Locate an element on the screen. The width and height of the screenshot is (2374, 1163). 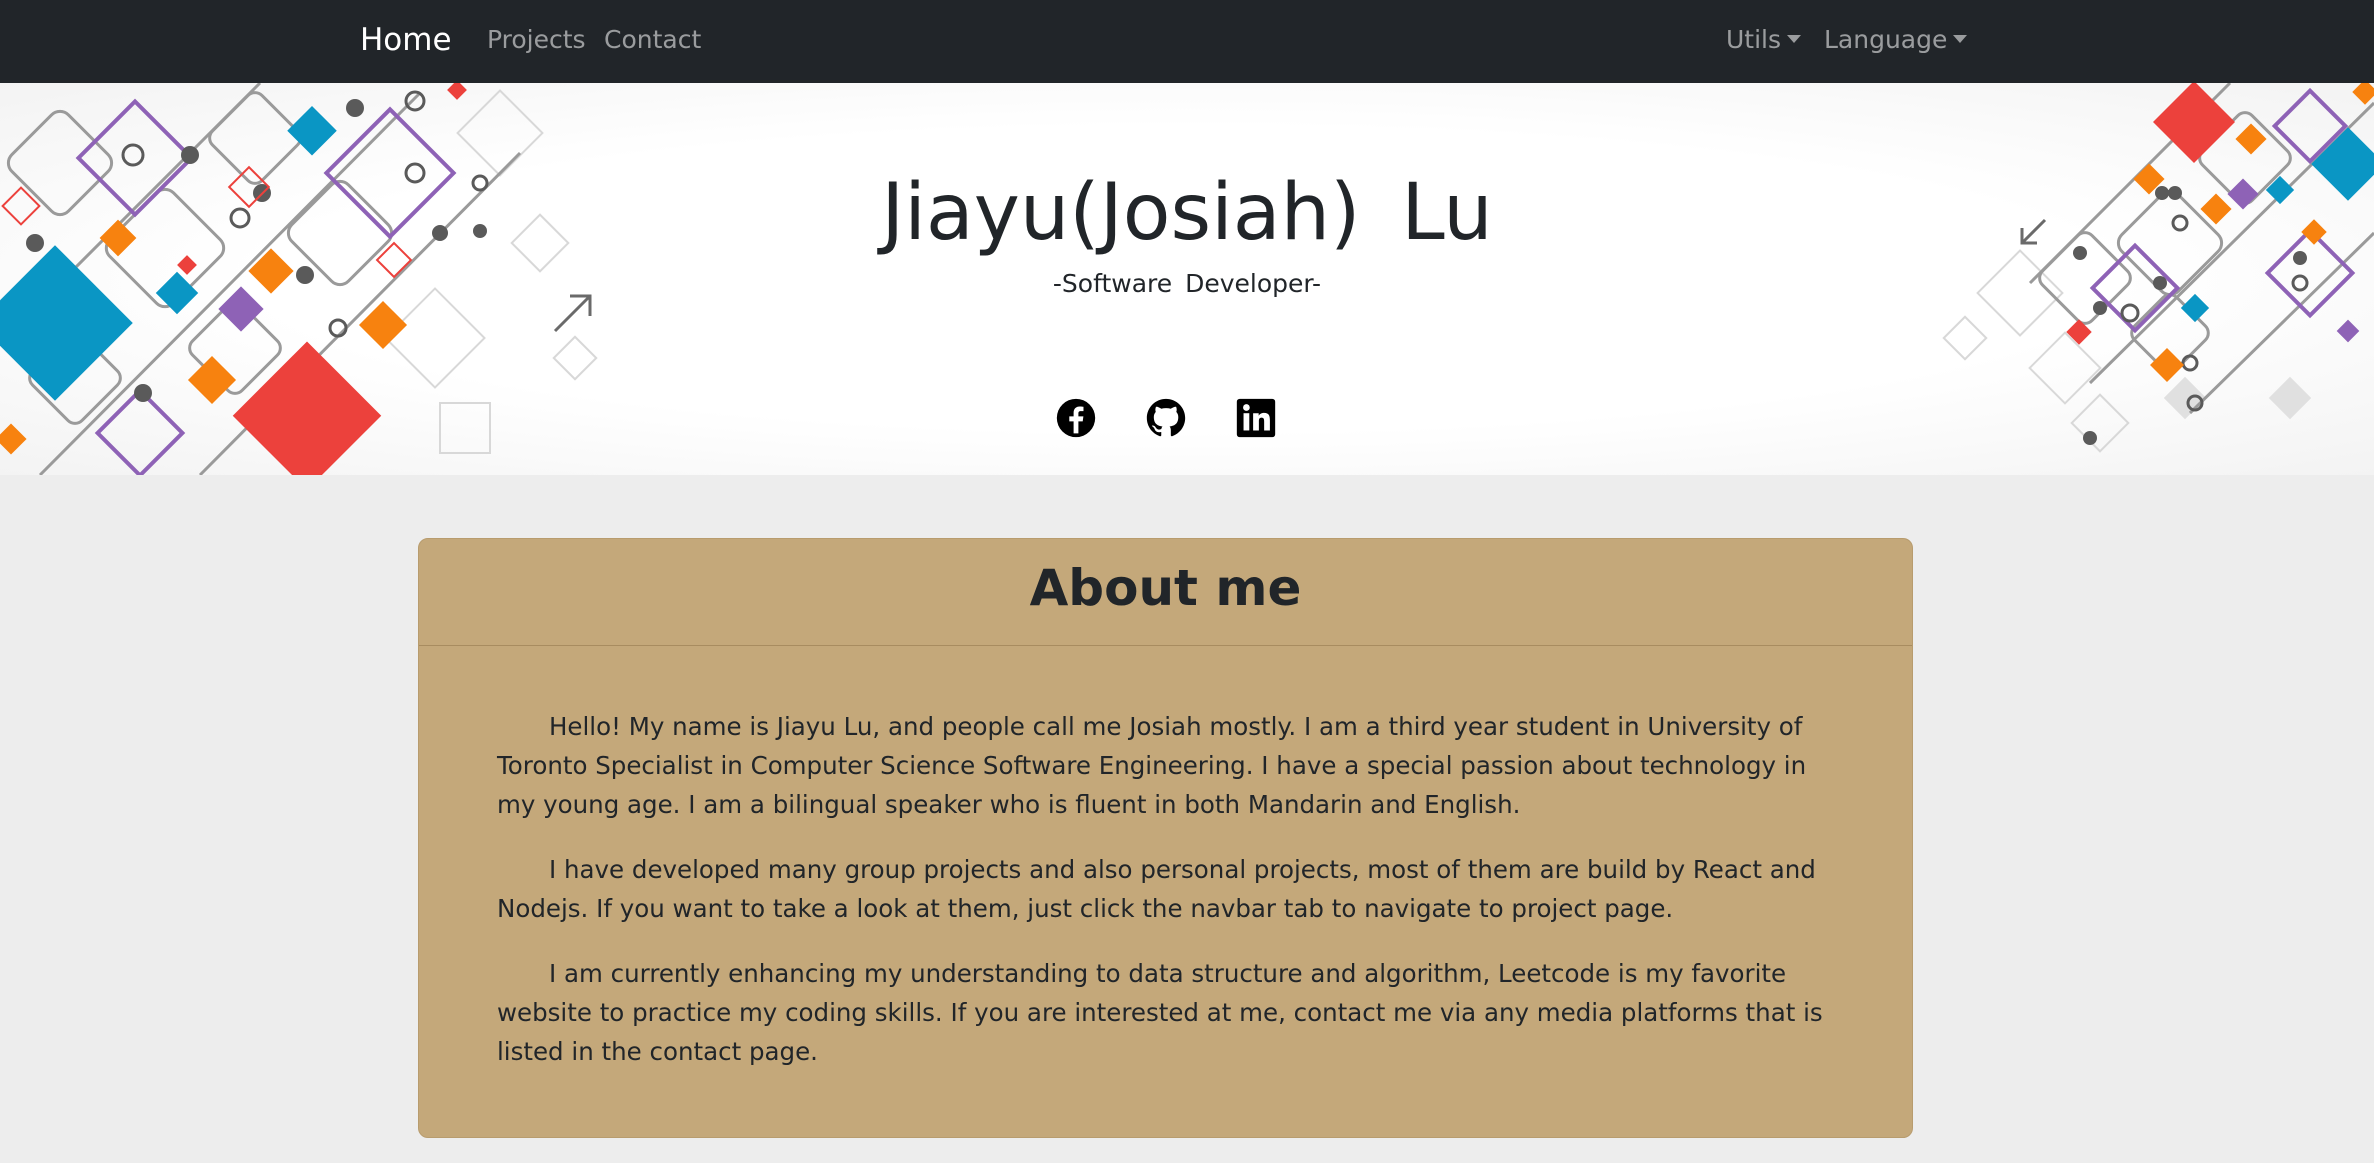
nav-contact-link: Contact is located at coordinates (652, 40).